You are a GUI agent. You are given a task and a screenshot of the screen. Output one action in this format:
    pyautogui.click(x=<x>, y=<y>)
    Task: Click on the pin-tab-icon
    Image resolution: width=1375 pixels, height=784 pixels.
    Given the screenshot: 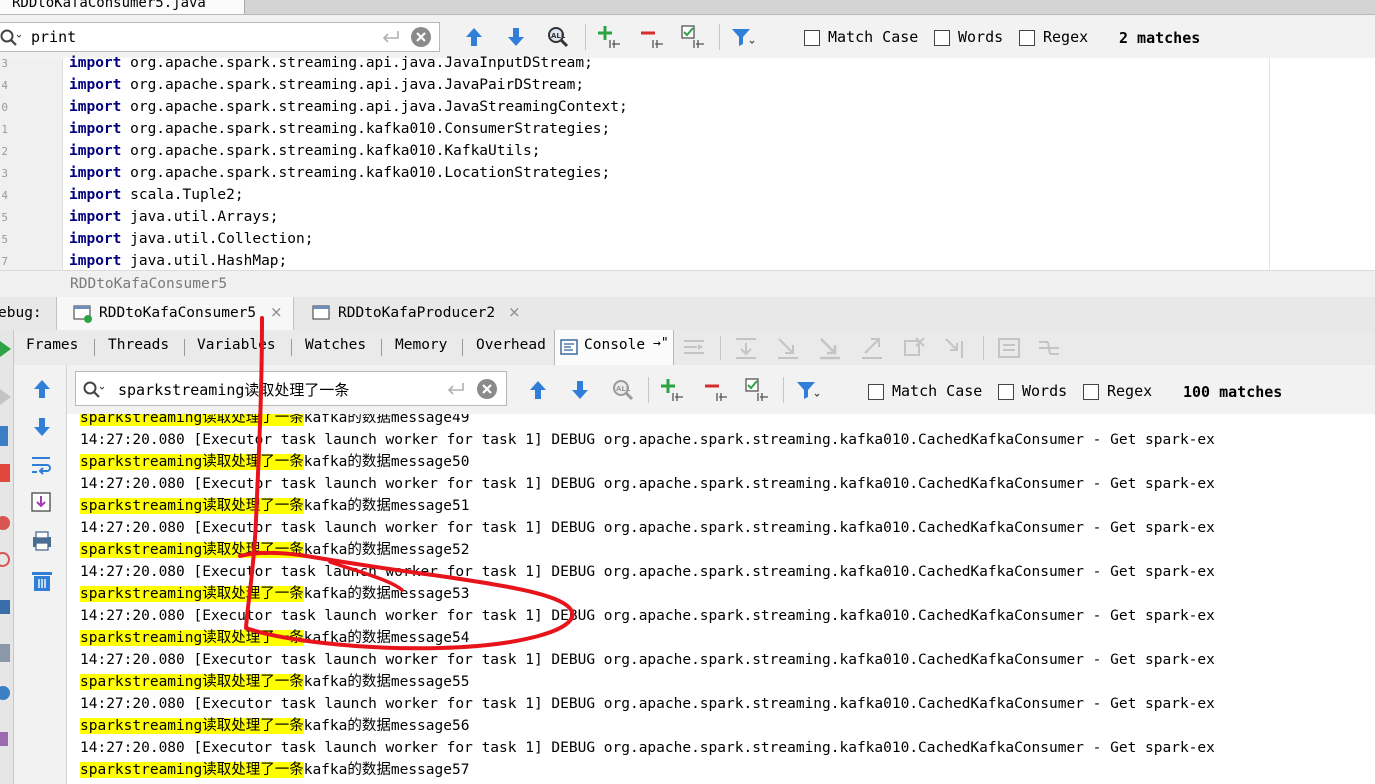 What is the action you would take?
    pyautogui.click(x=4, y=739)
    